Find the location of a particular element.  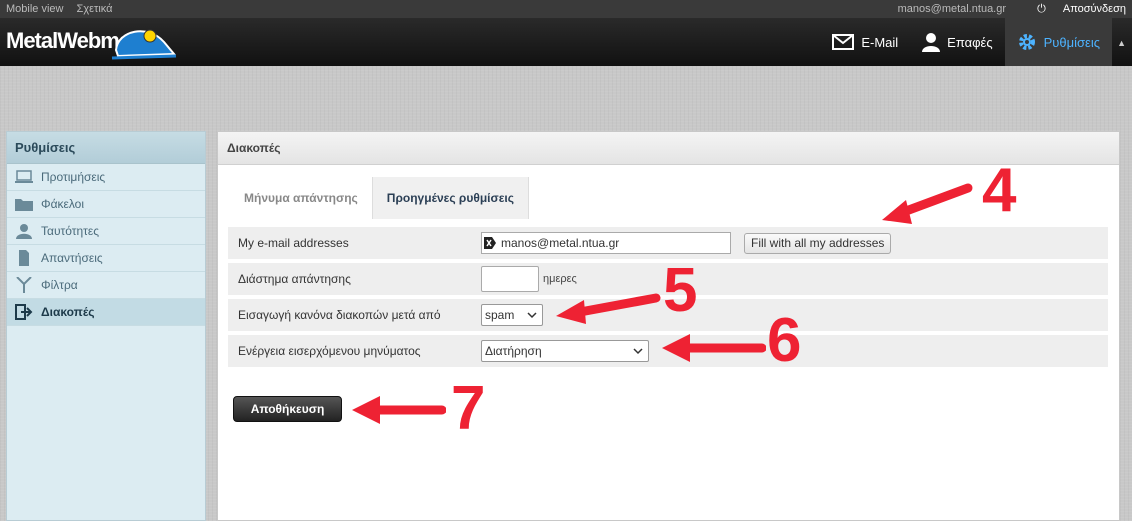

gear-icon is located at coordinates (1026, 42).